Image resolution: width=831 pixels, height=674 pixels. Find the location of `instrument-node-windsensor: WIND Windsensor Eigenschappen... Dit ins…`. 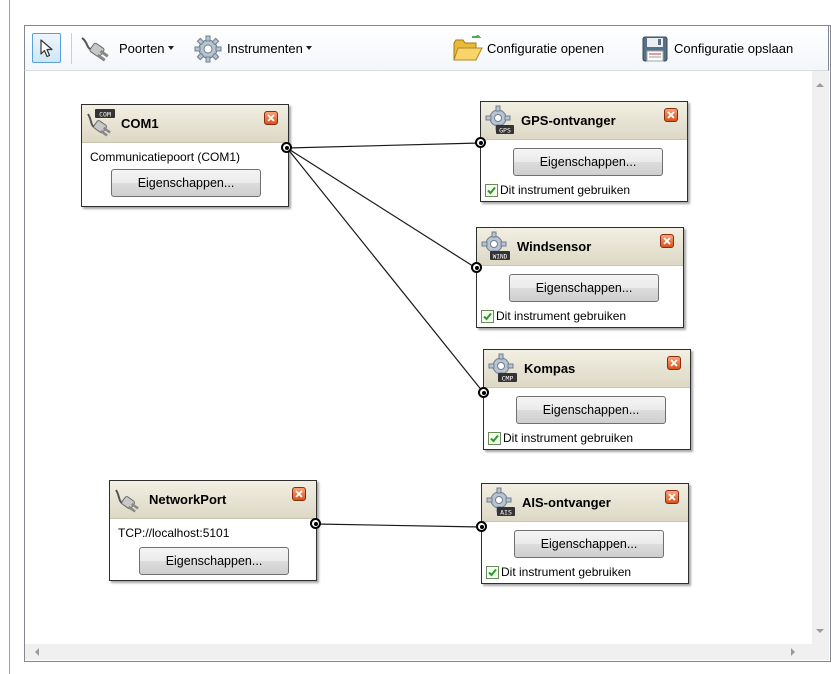

instrument-node-windsensor: WIND Windsensor Eigenschappen... Dit ins… is located at coordinates (580, 277).